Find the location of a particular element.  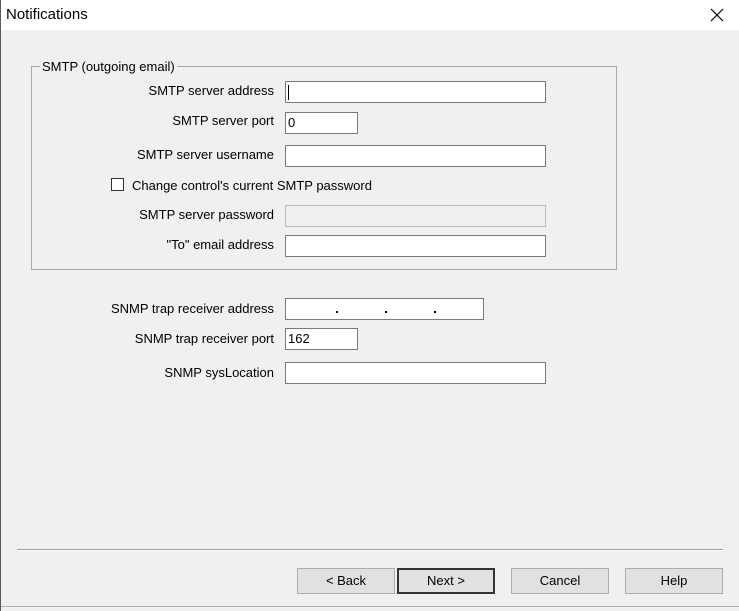

background-window-edge is located at coordinates (370, 608).